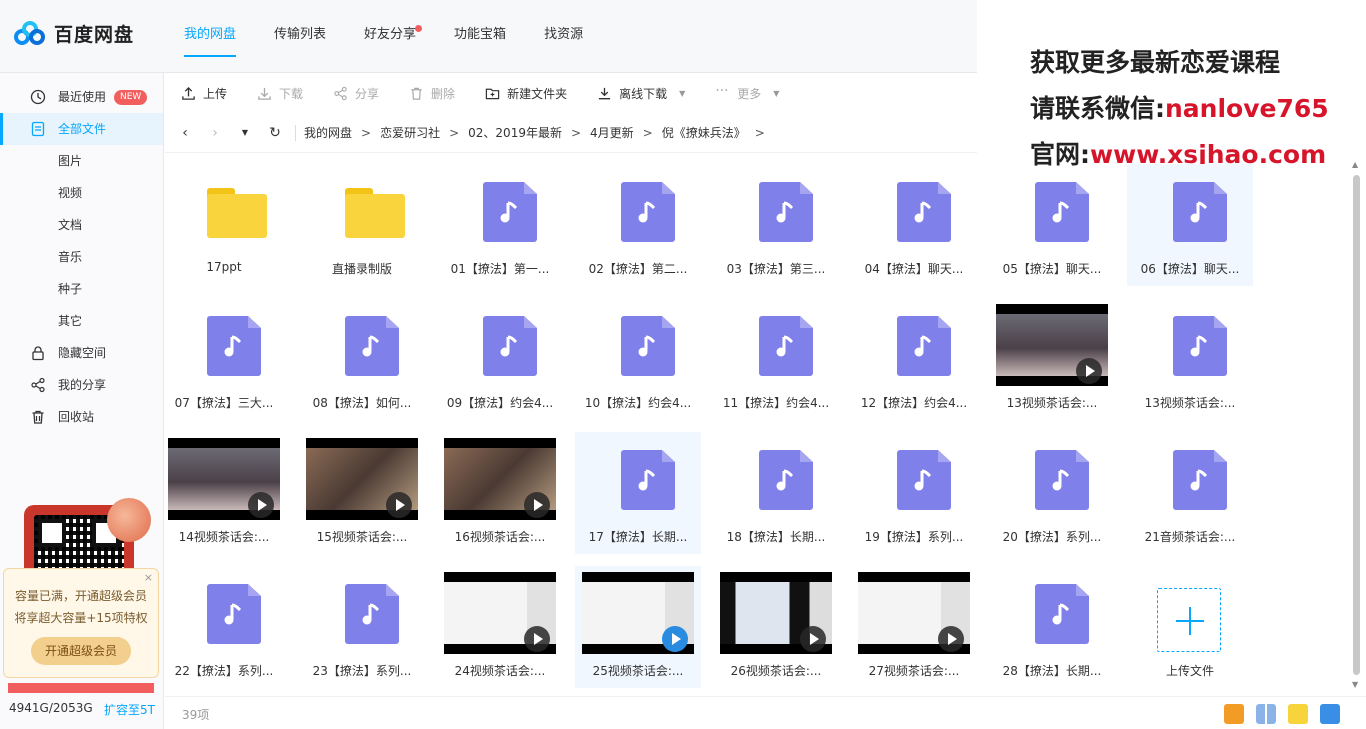 The width and height of the screenshot is (1366, 729). What do you see at coordinates (81, 353) in the screenshot?
I see `sidebar-item-hidden-space: 隐藏空间` at bounding box center [81, 353].